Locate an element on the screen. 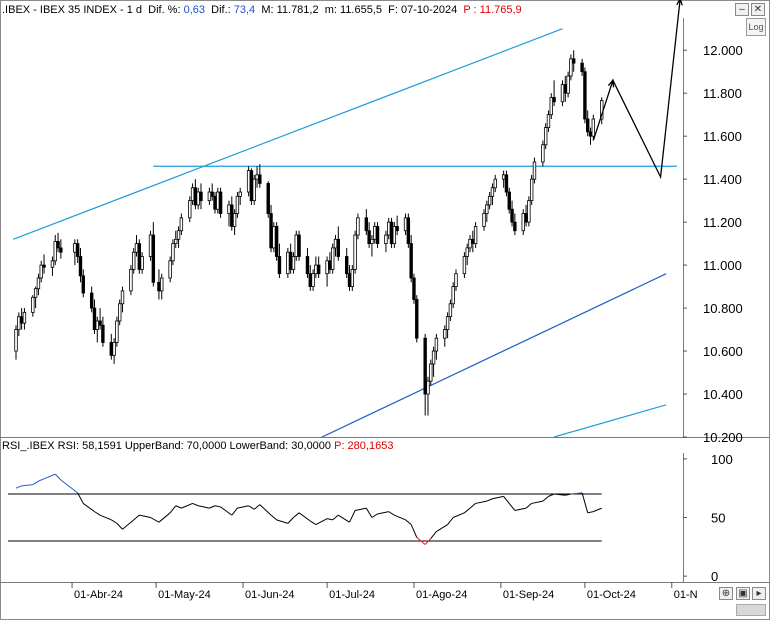 The image size is (770, 620). scroll-track is located at coordinates (751, 610).